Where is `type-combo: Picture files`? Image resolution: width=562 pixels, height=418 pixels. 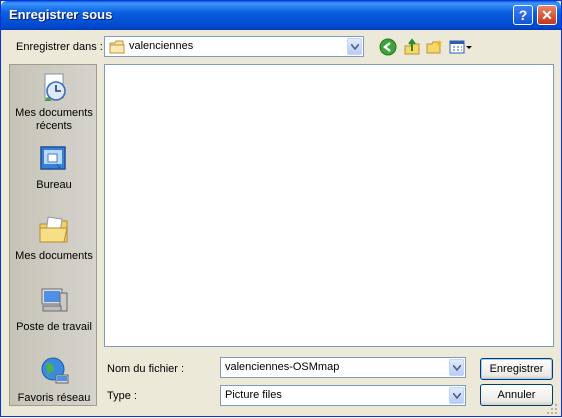
type-combo: Picture files is located at coordinates (343, 395).